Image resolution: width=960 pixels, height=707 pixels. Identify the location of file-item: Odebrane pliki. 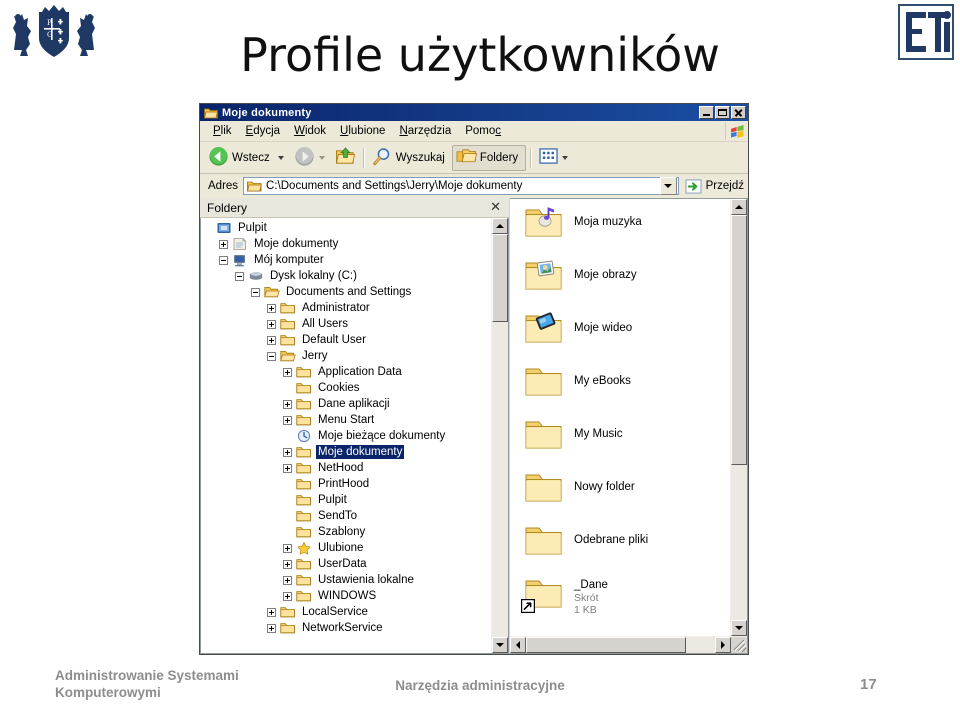
(627, 549).